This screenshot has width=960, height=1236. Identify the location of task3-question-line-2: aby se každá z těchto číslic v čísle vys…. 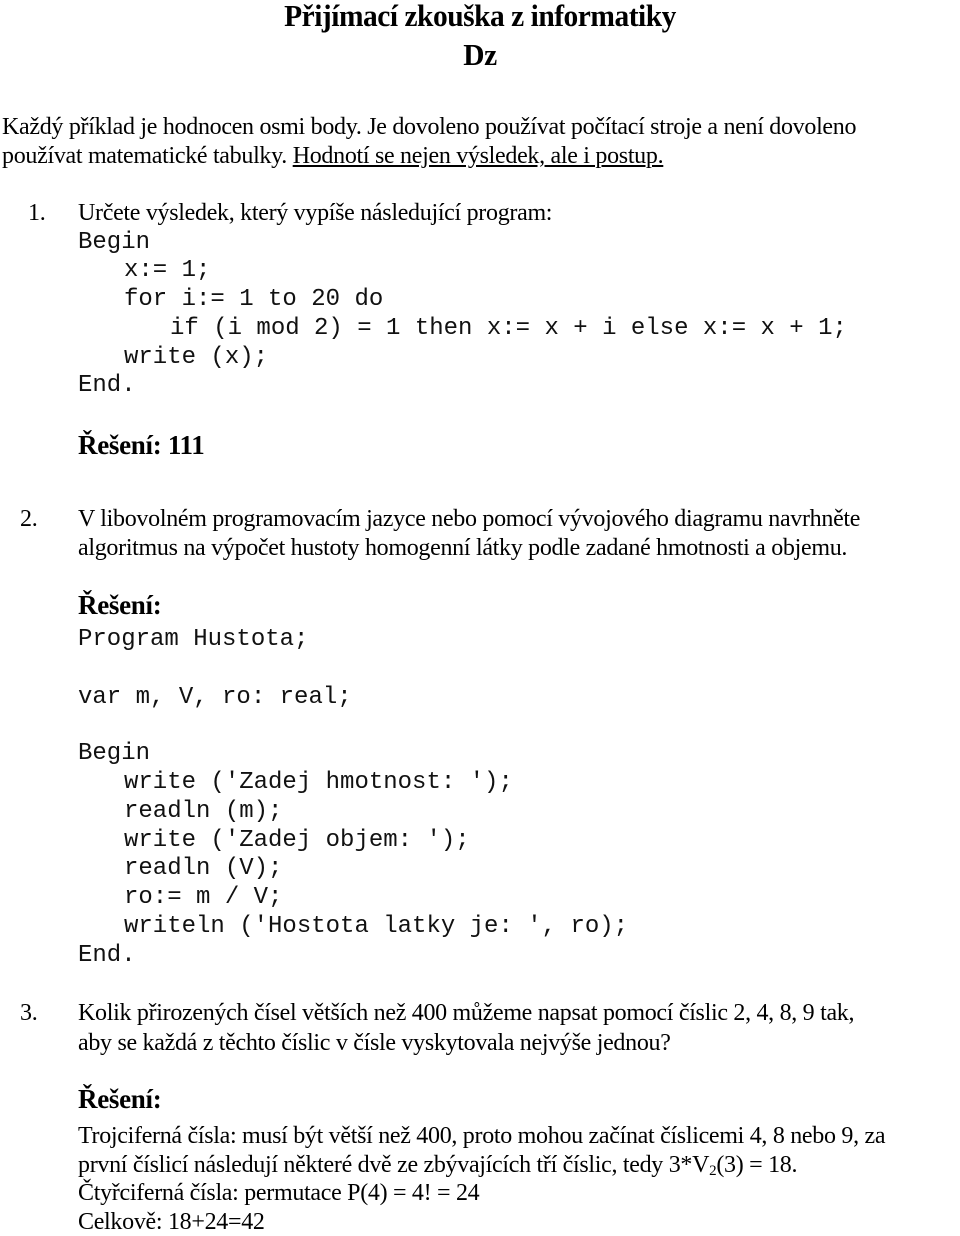
(374, 1043).